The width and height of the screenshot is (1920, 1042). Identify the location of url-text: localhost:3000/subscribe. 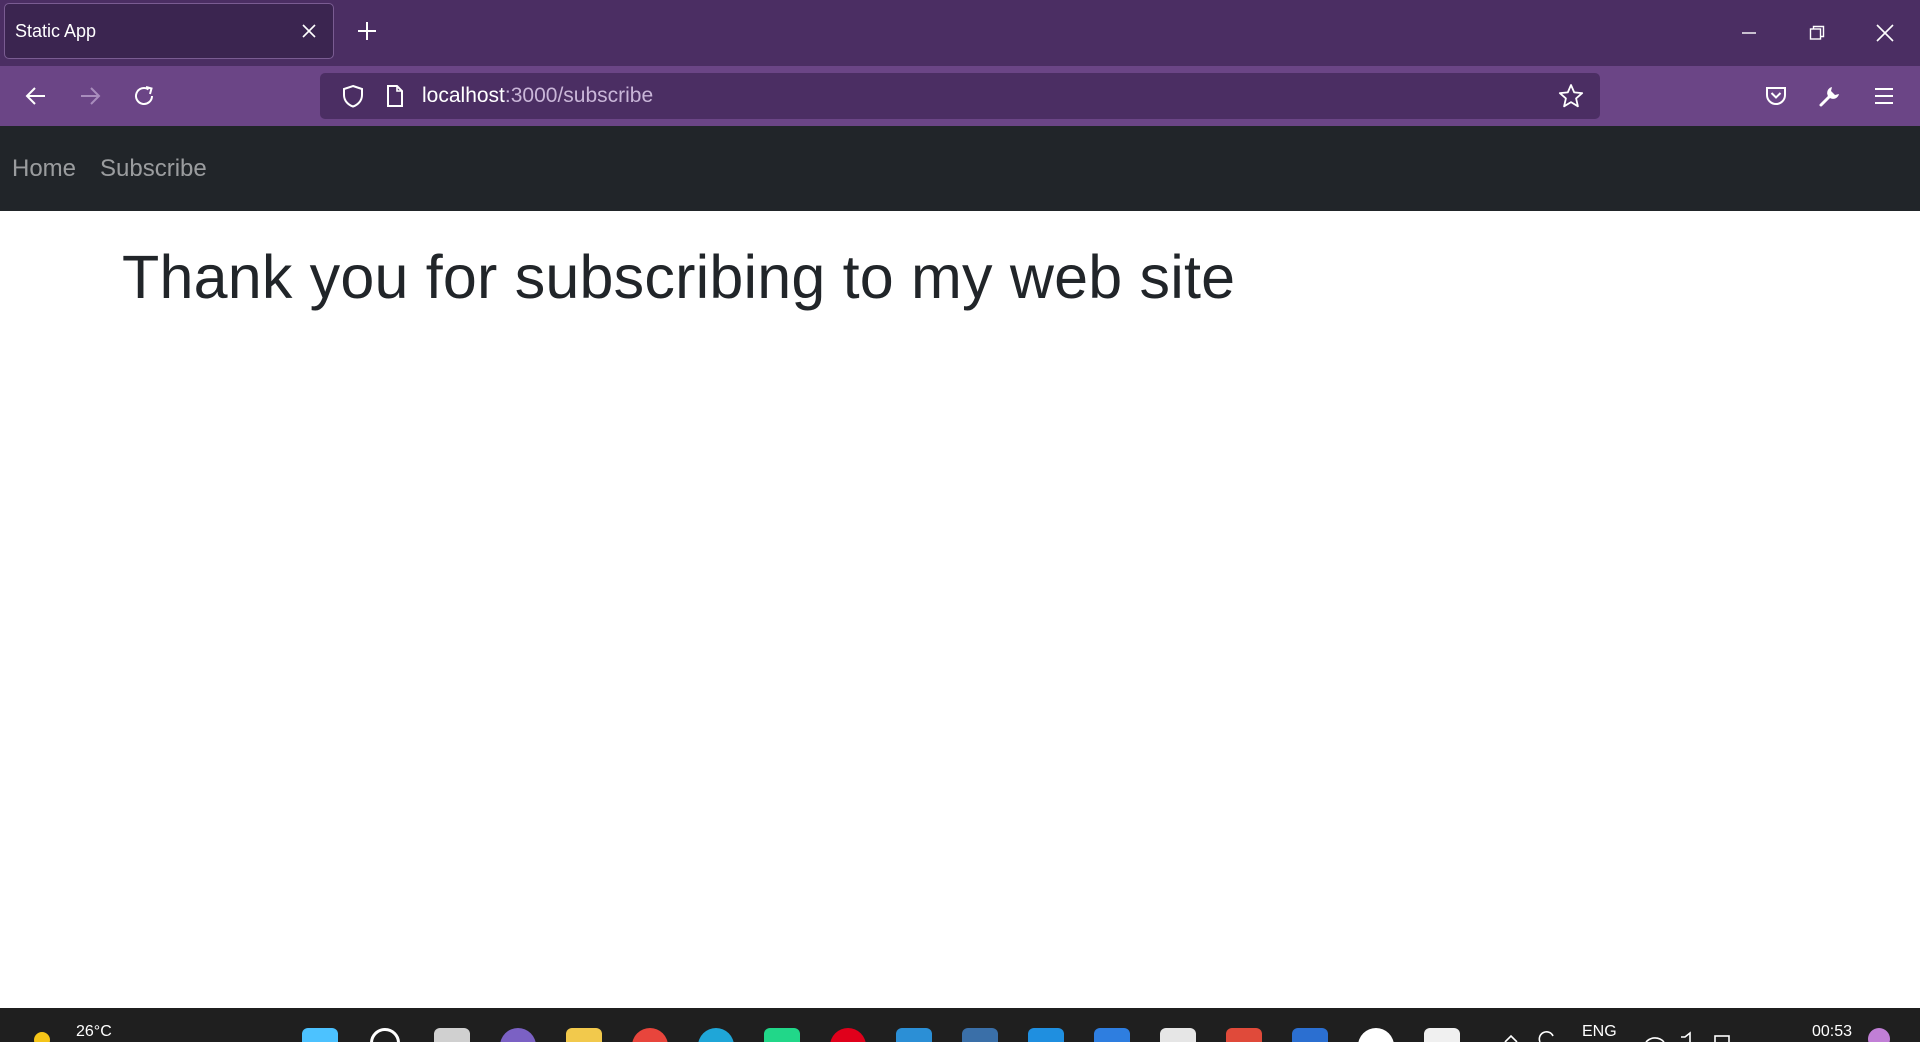
(989, 96).